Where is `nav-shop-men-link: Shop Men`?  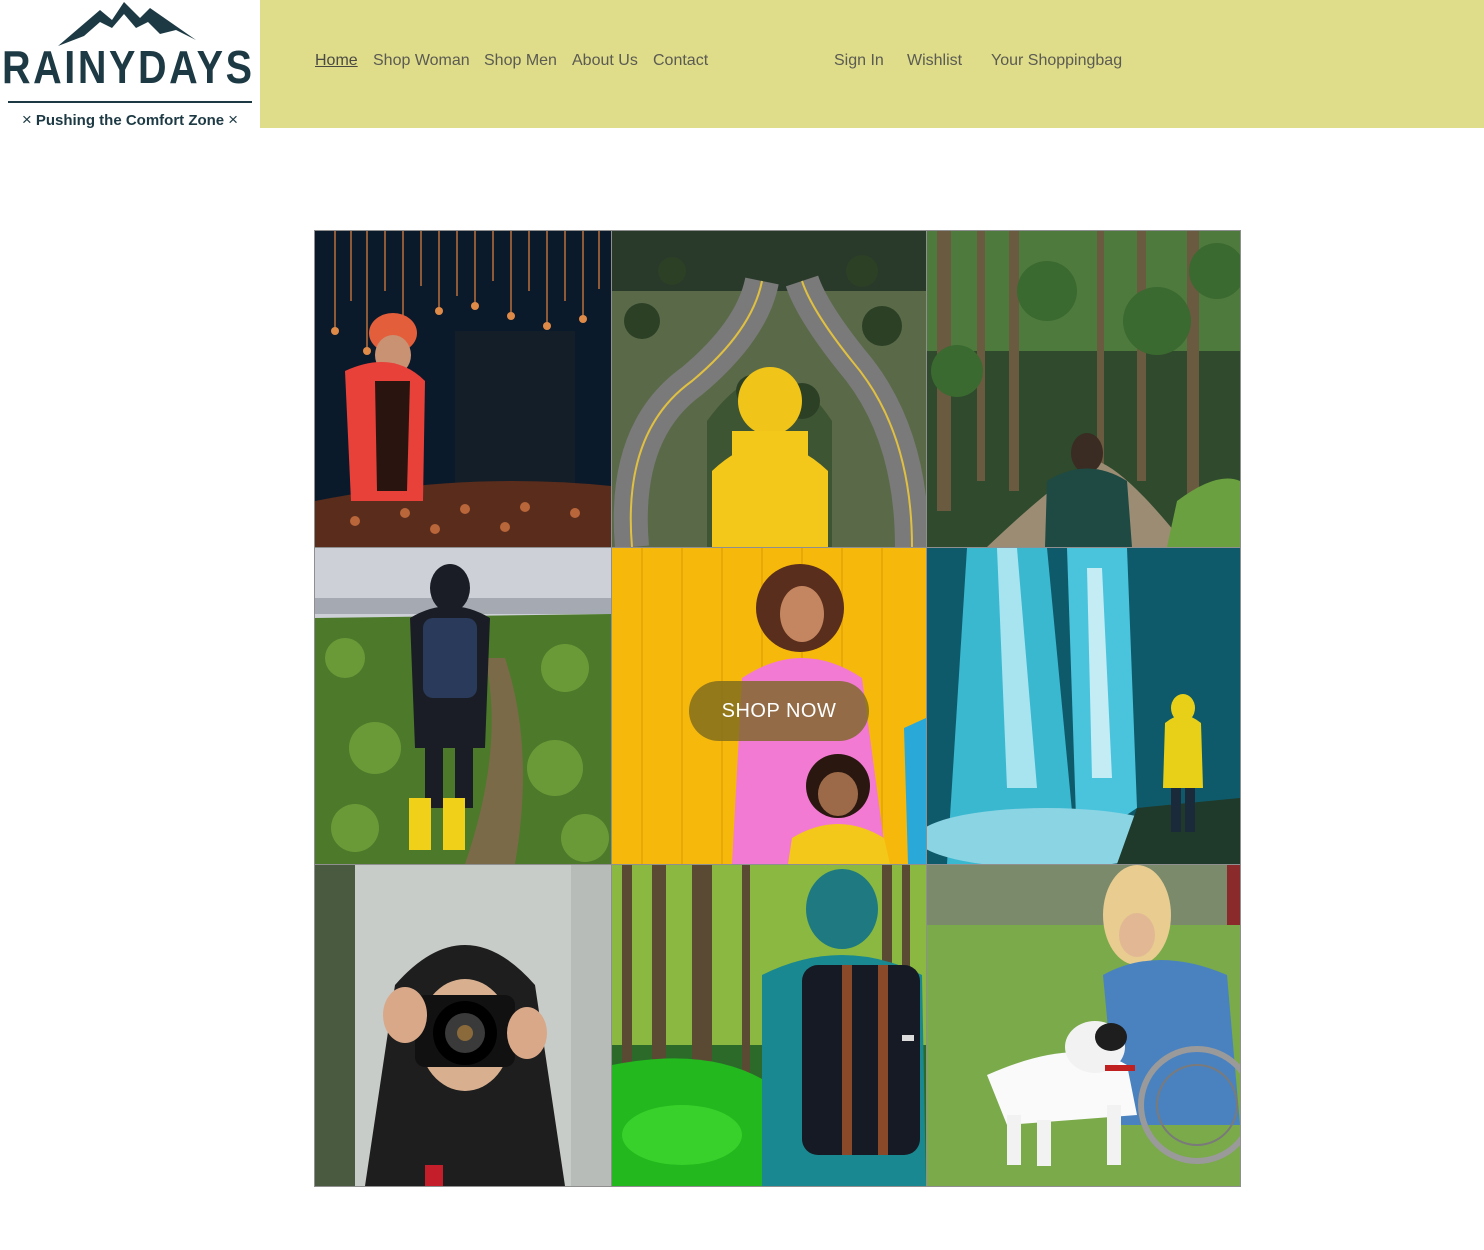
nav-shop-men-link: Shop Men is located at coordinates (520, 61).